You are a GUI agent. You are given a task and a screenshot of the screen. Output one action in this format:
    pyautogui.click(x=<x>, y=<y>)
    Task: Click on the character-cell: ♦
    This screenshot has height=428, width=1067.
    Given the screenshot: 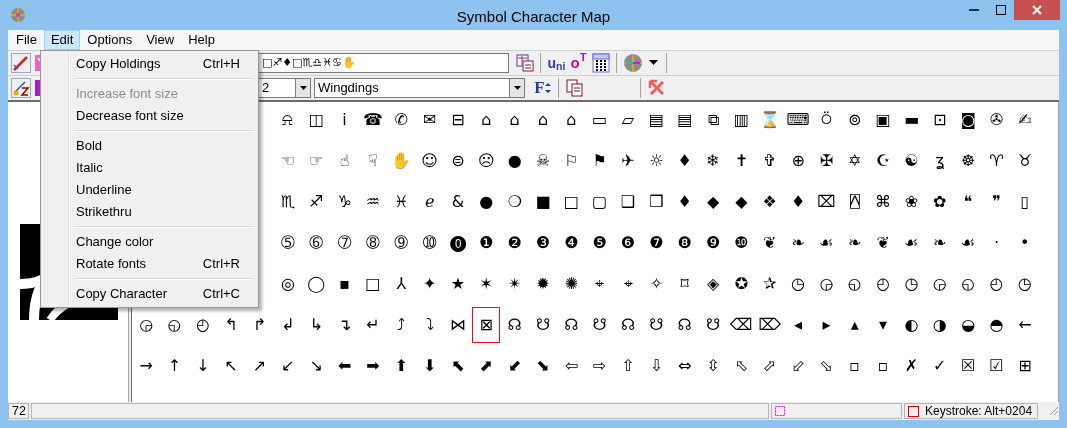 What is the action you would take?
    pyautogui.click(x=684, y=202)
    